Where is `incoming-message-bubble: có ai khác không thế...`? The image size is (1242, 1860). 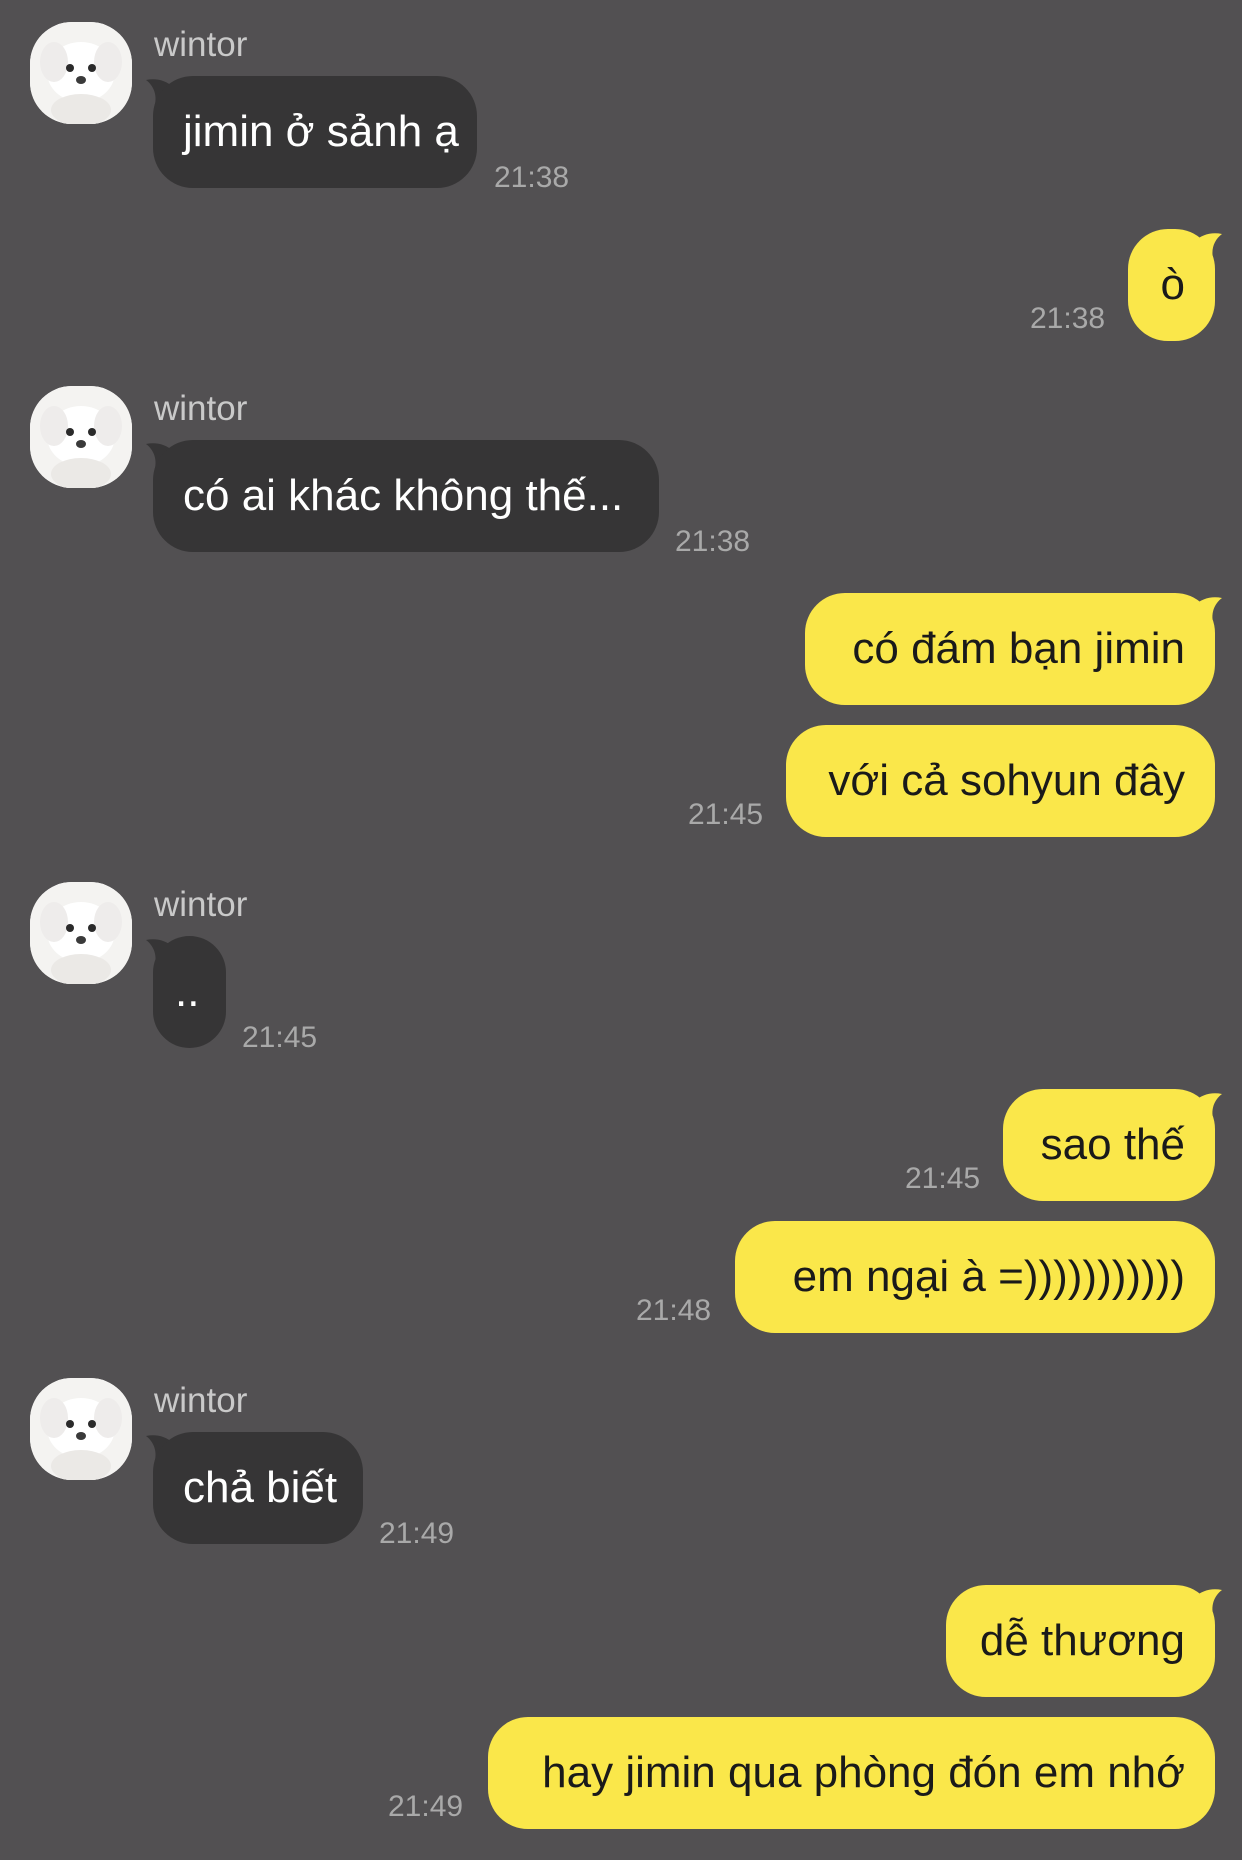 incoming-message-bubble: có ai khác không thế... is located at coordinates (406, 496).